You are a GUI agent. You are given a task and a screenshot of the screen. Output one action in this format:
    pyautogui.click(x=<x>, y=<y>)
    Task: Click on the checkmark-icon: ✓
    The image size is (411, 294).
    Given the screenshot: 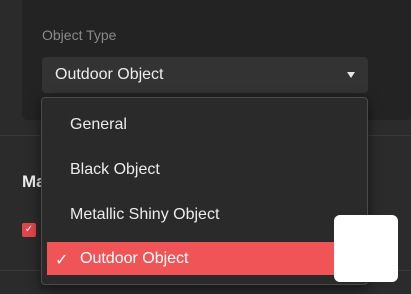 What is the action you would take?
    pyautogui.click(x=29, y=229)
    